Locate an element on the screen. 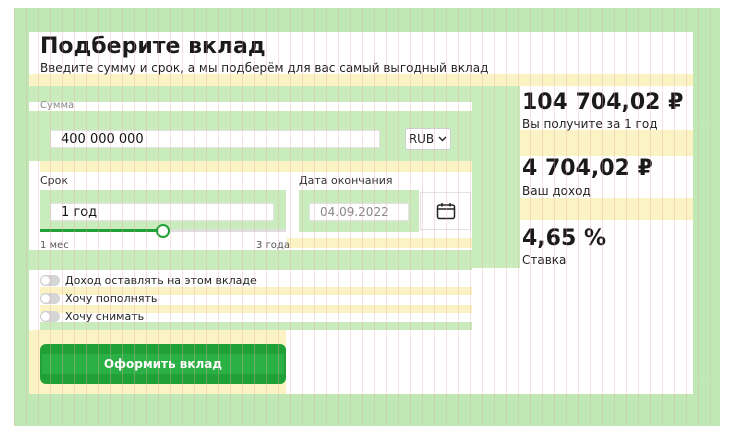 The width and height of the screenshot is (736, 433). toggle-withdraw is located at coordinates (50, 316).